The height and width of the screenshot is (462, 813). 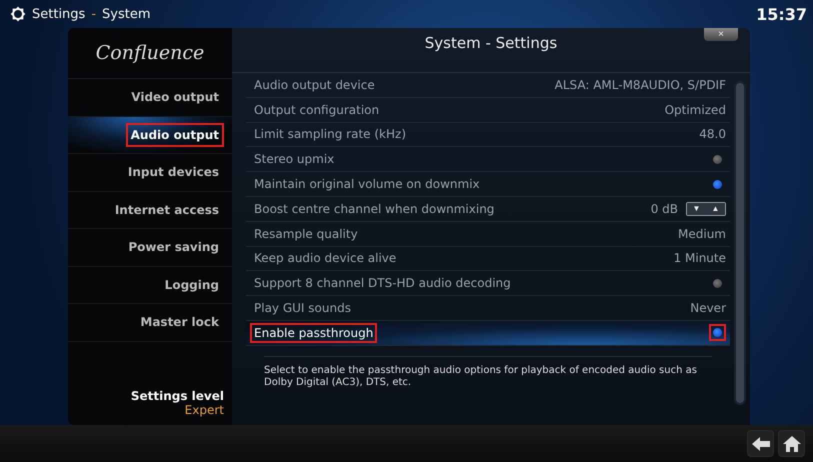 What do you see at coordinates (325, 259) in the screenshot?
I see `setting-label: Keep audio device alive` at bounding box center [325, 259].